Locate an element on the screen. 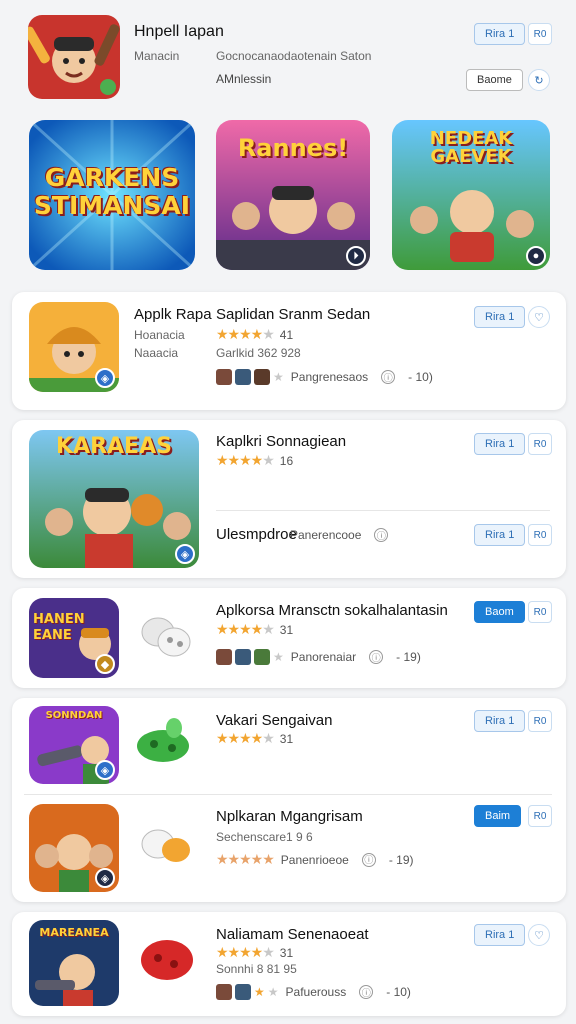 This screenshot has height=1024, width=576. item3-count: - 19) is located at coordinates (408, 657).